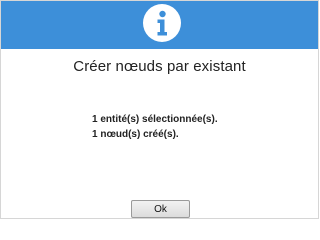 Image resolution: width=320 pixels, height=240 pixels. I want to click on ok-button: Ok, so click(160, 209).